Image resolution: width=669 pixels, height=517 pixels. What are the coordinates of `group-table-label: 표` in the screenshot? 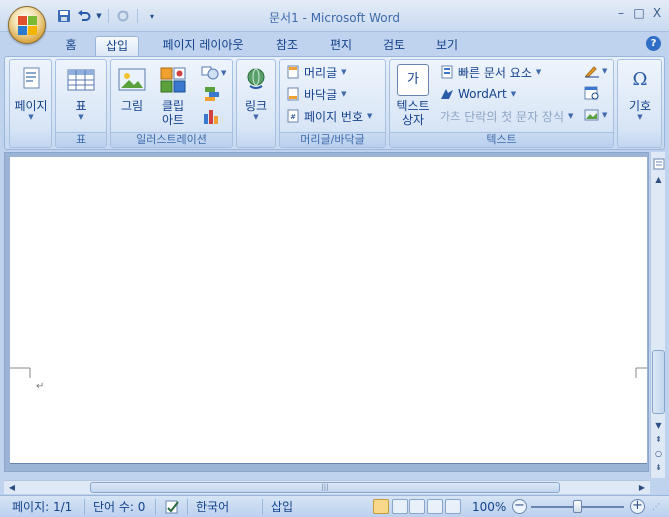 It's located at (81, 139).